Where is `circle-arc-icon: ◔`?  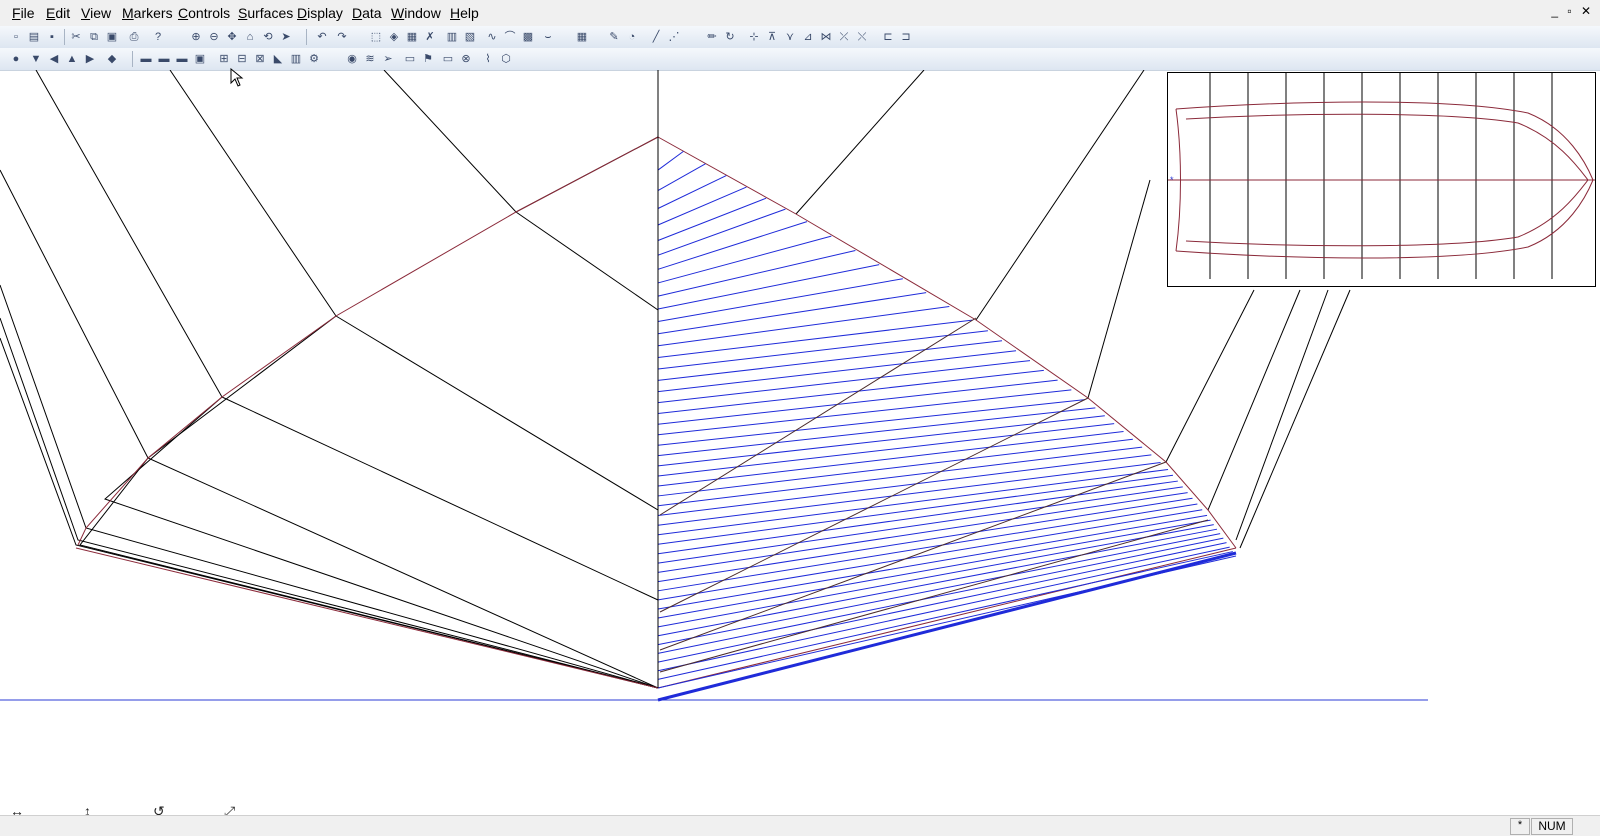
circle-arc-icon: ◔ is located at coordinates (632, 37).